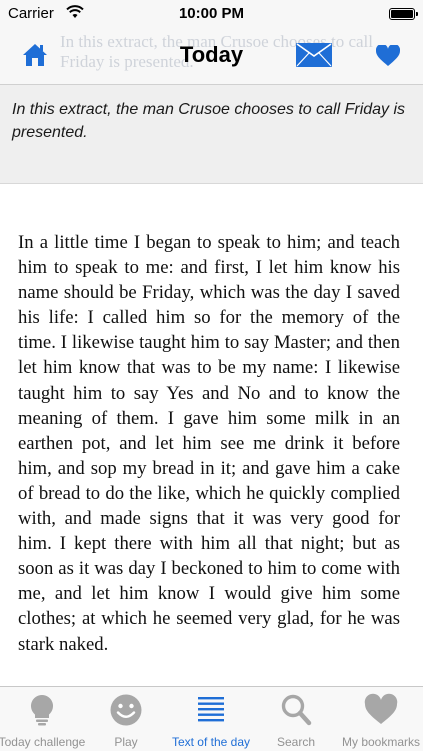  I want to click on tab-play: Play, so click(126, 719).